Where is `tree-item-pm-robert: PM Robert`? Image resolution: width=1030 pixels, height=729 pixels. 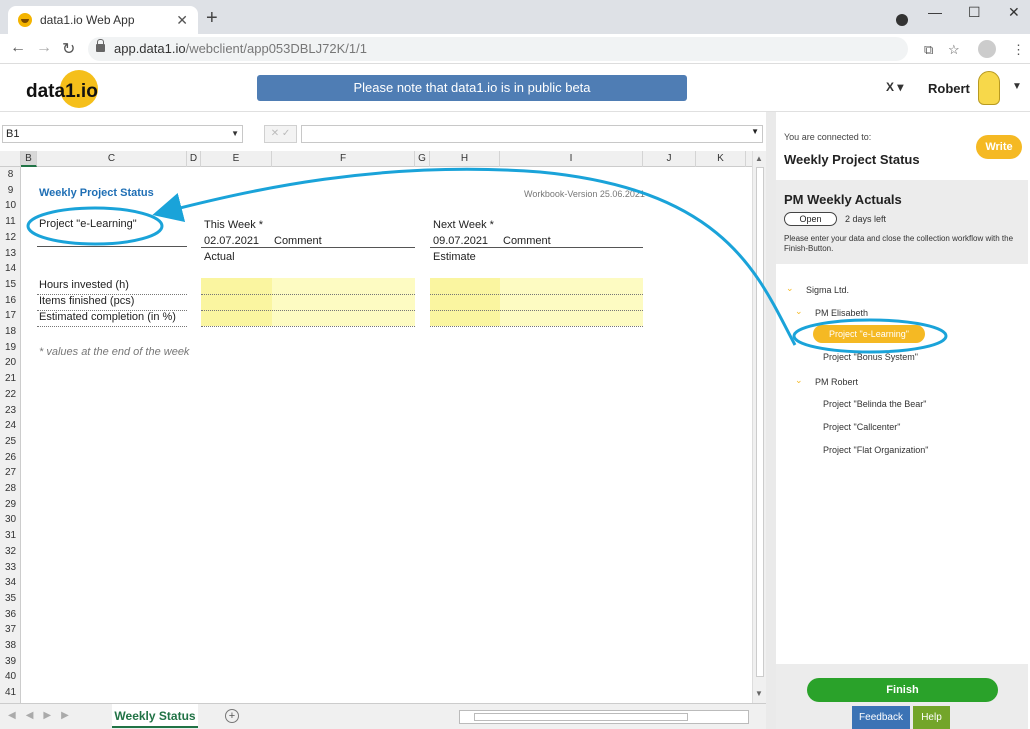 tree-item-pm-robert: PM Robert is located at coordinates (836, 382).